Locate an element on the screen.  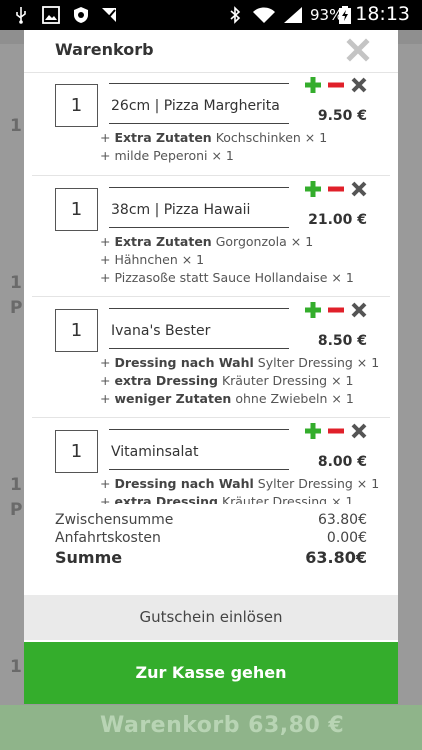
usb-icon is located at coordinates (21, 15).